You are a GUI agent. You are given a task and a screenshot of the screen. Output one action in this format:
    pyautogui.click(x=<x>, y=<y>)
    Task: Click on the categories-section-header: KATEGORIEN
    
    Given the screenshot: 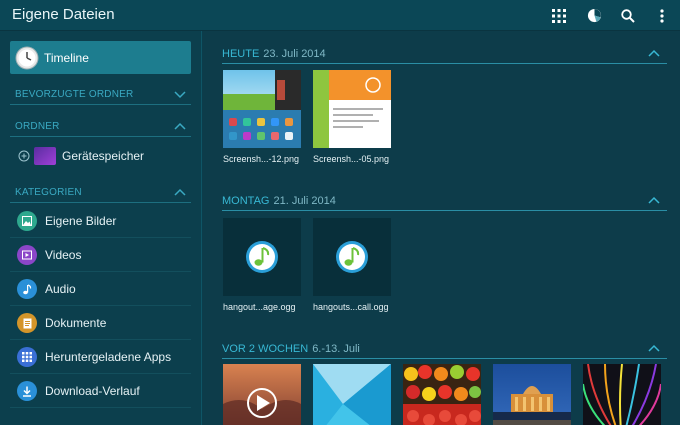 What is the action you would take?
    pyautogui.click(x=100, y=194)
    